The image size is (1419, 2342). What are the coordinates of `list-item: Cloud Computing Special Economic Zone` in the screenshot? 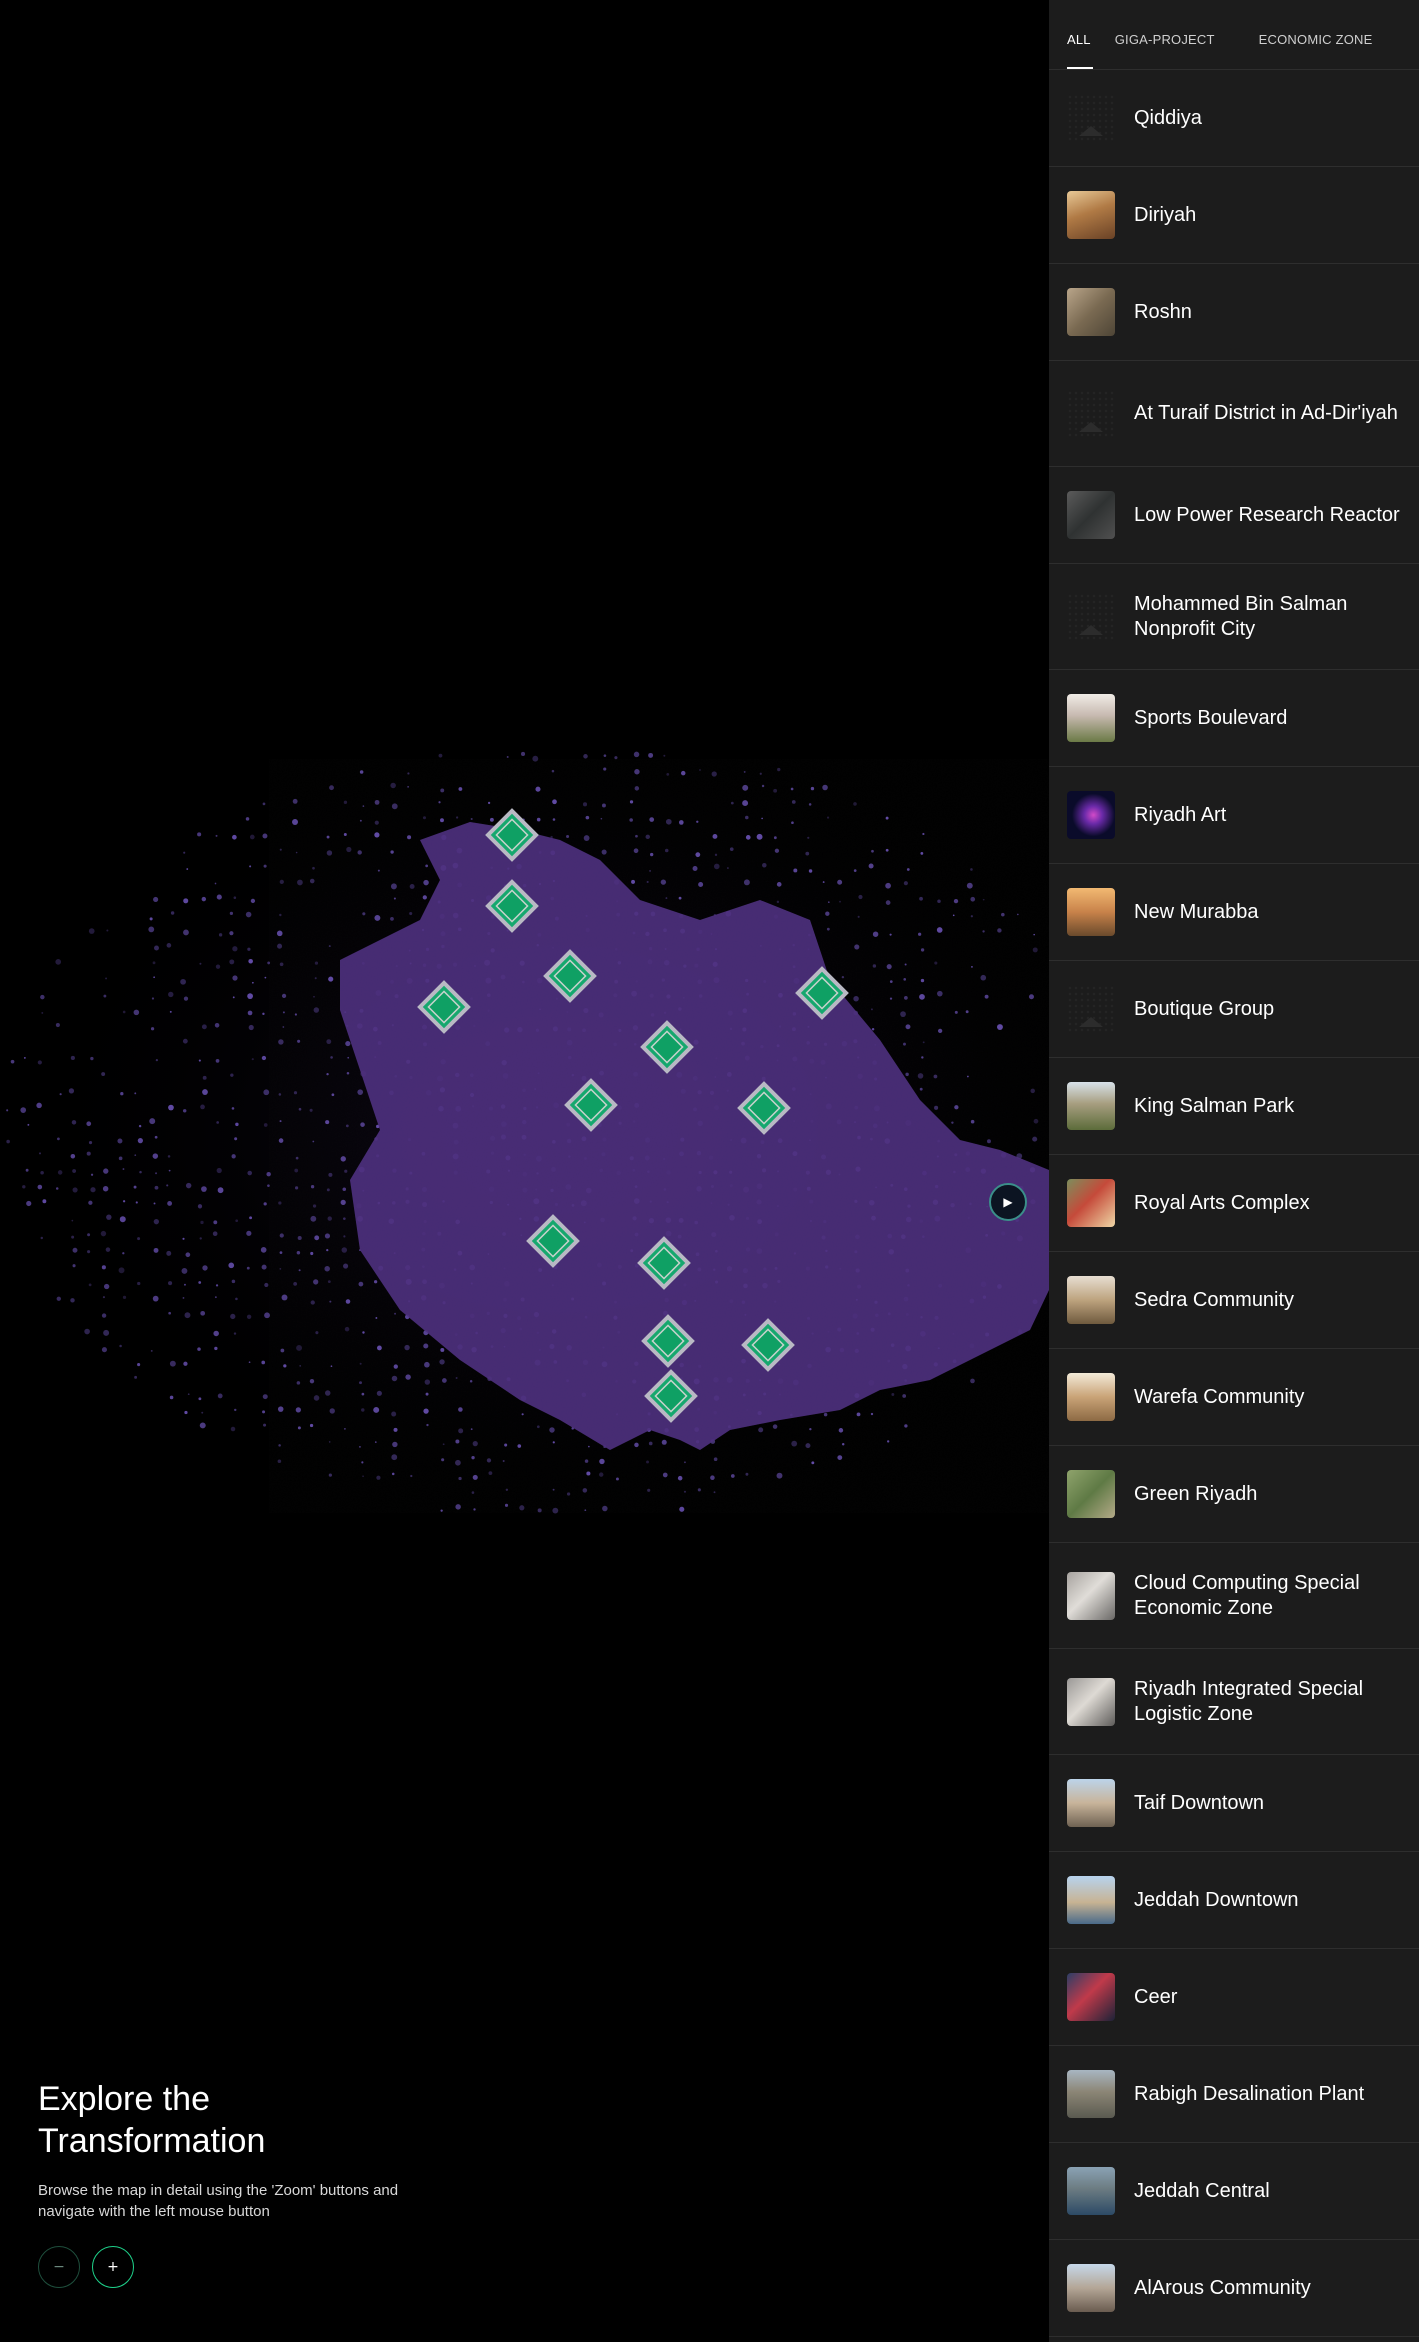 It's located at (1234, 1596).